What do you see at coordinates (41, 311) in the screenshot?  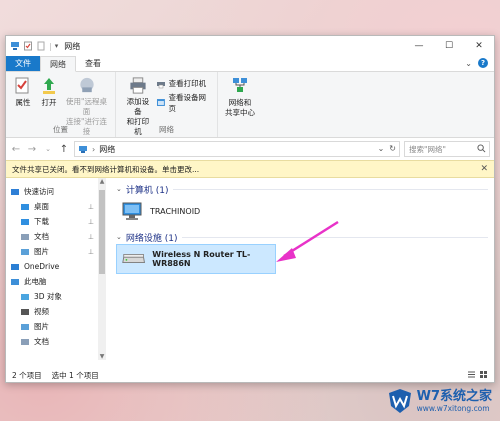 I see `nav-item-label: 视频` at bounding box center [41, 311].